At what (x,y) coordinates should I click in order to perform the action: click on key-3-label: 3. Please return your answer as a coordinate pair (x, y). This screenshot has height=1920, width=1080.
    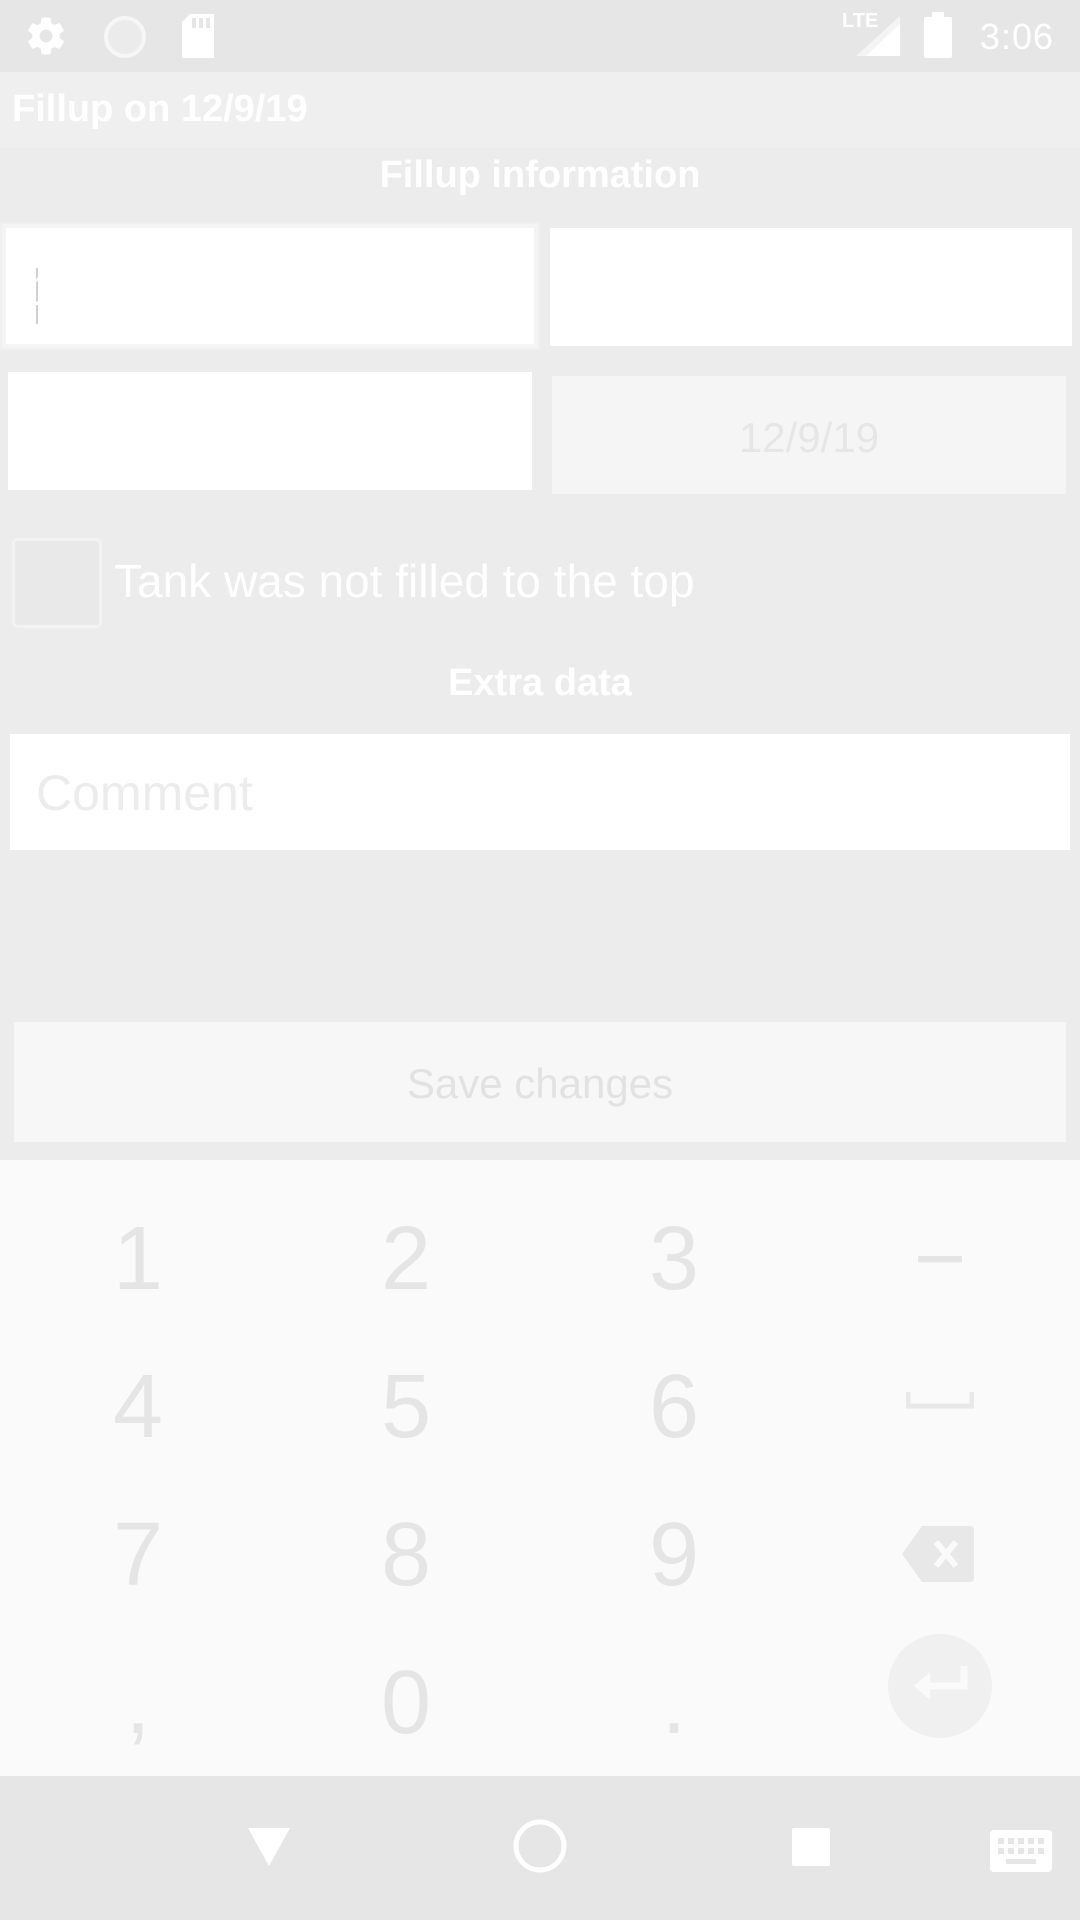
    Looking at the image, I should click on (674, 1259).